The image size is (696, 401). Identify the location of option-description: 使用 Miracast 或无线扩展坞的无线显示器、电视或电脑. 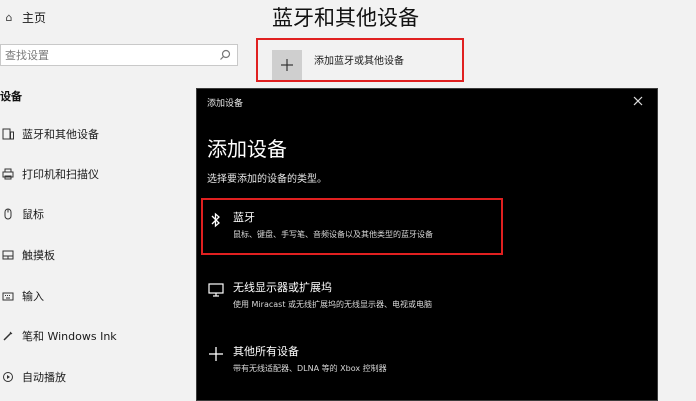
(333, 304).